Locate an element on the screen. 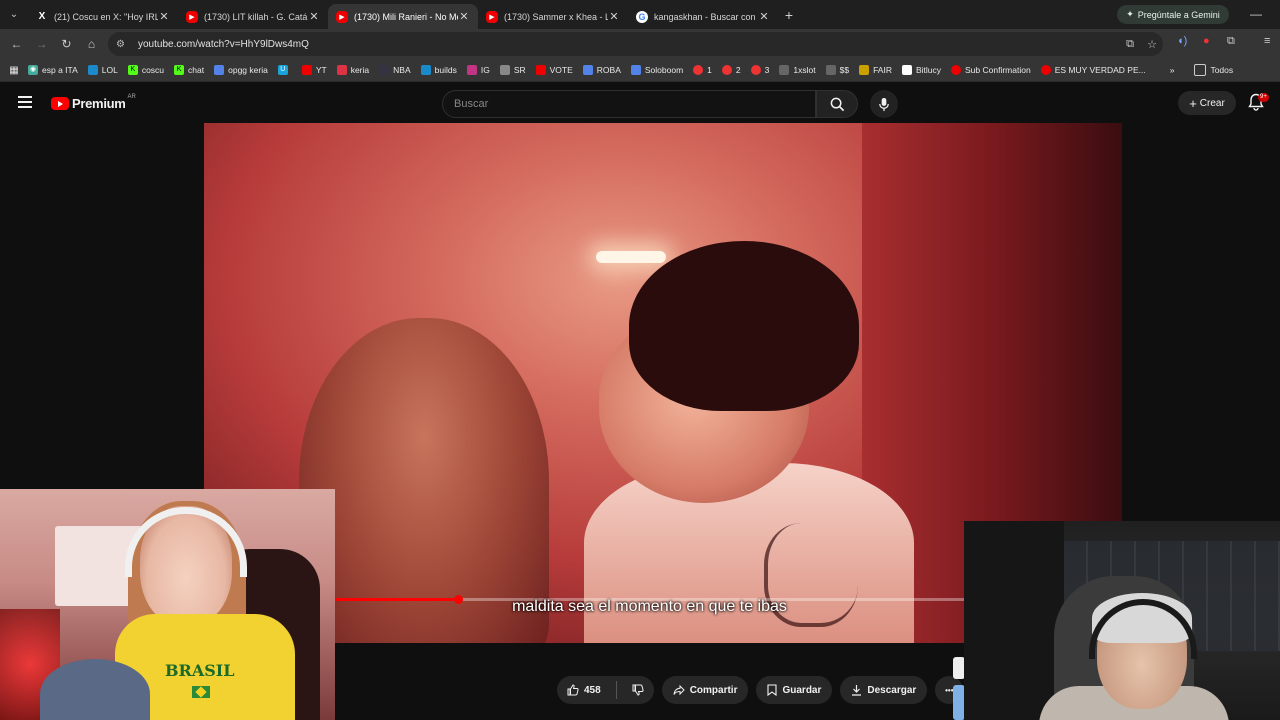 The image size is (1280, 720). gemini-button: ✦ Pregúntale a Gemini is located at coordinates (1173, 14).